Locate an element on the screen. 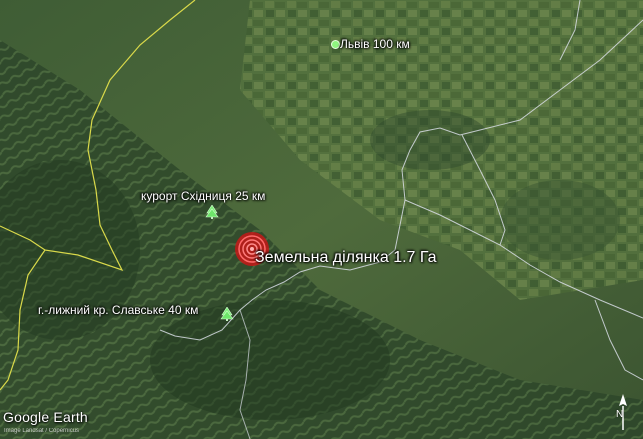 The width and height of the screenshot is (643, 439). lviv-label: Львів 100 км is located at coordinates (375, 44).